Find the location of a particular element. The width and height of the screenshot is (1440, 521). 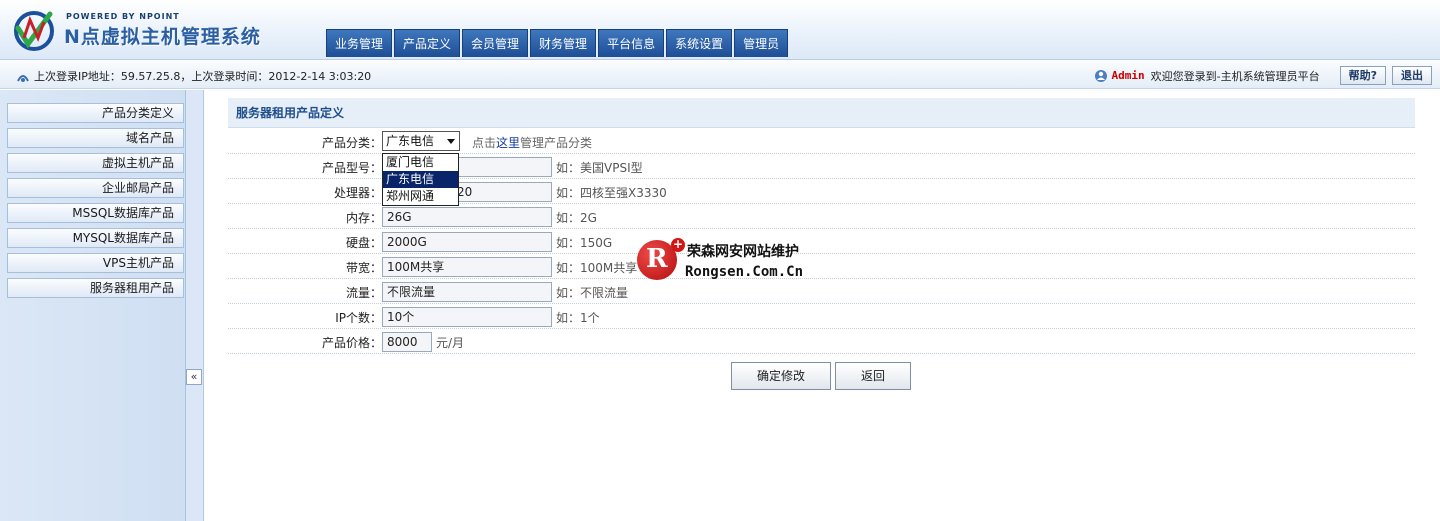

user-icon is located at coordinates (1100, 75).